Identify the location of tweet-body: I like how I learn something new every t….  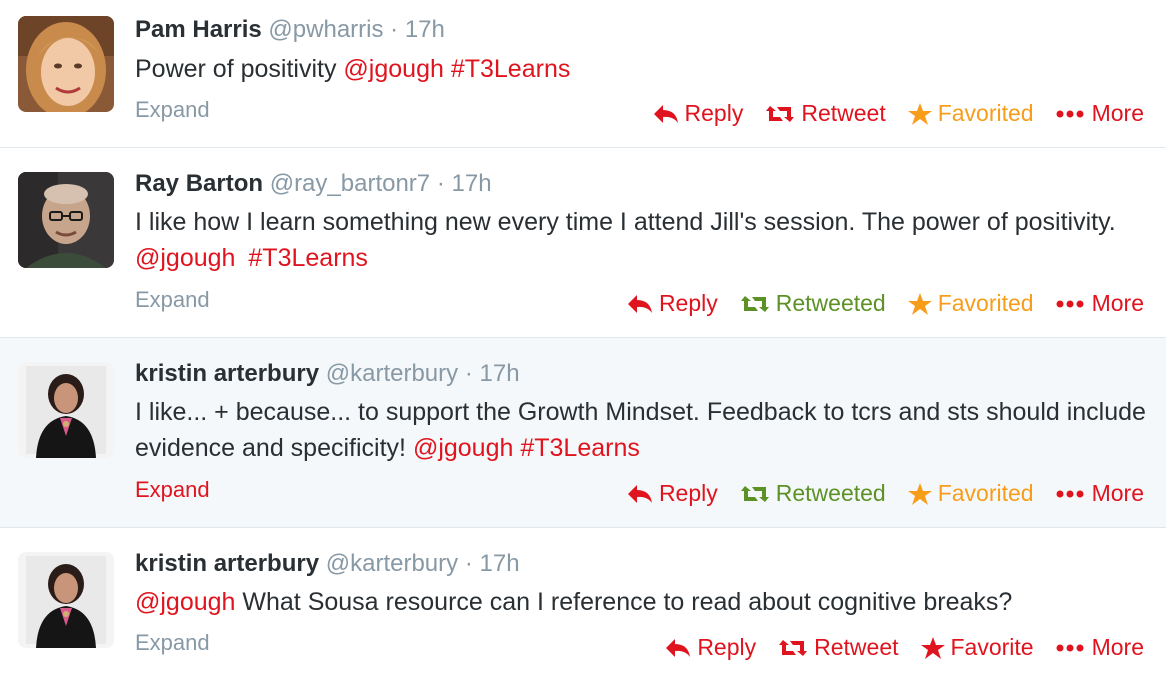
(625, 222).